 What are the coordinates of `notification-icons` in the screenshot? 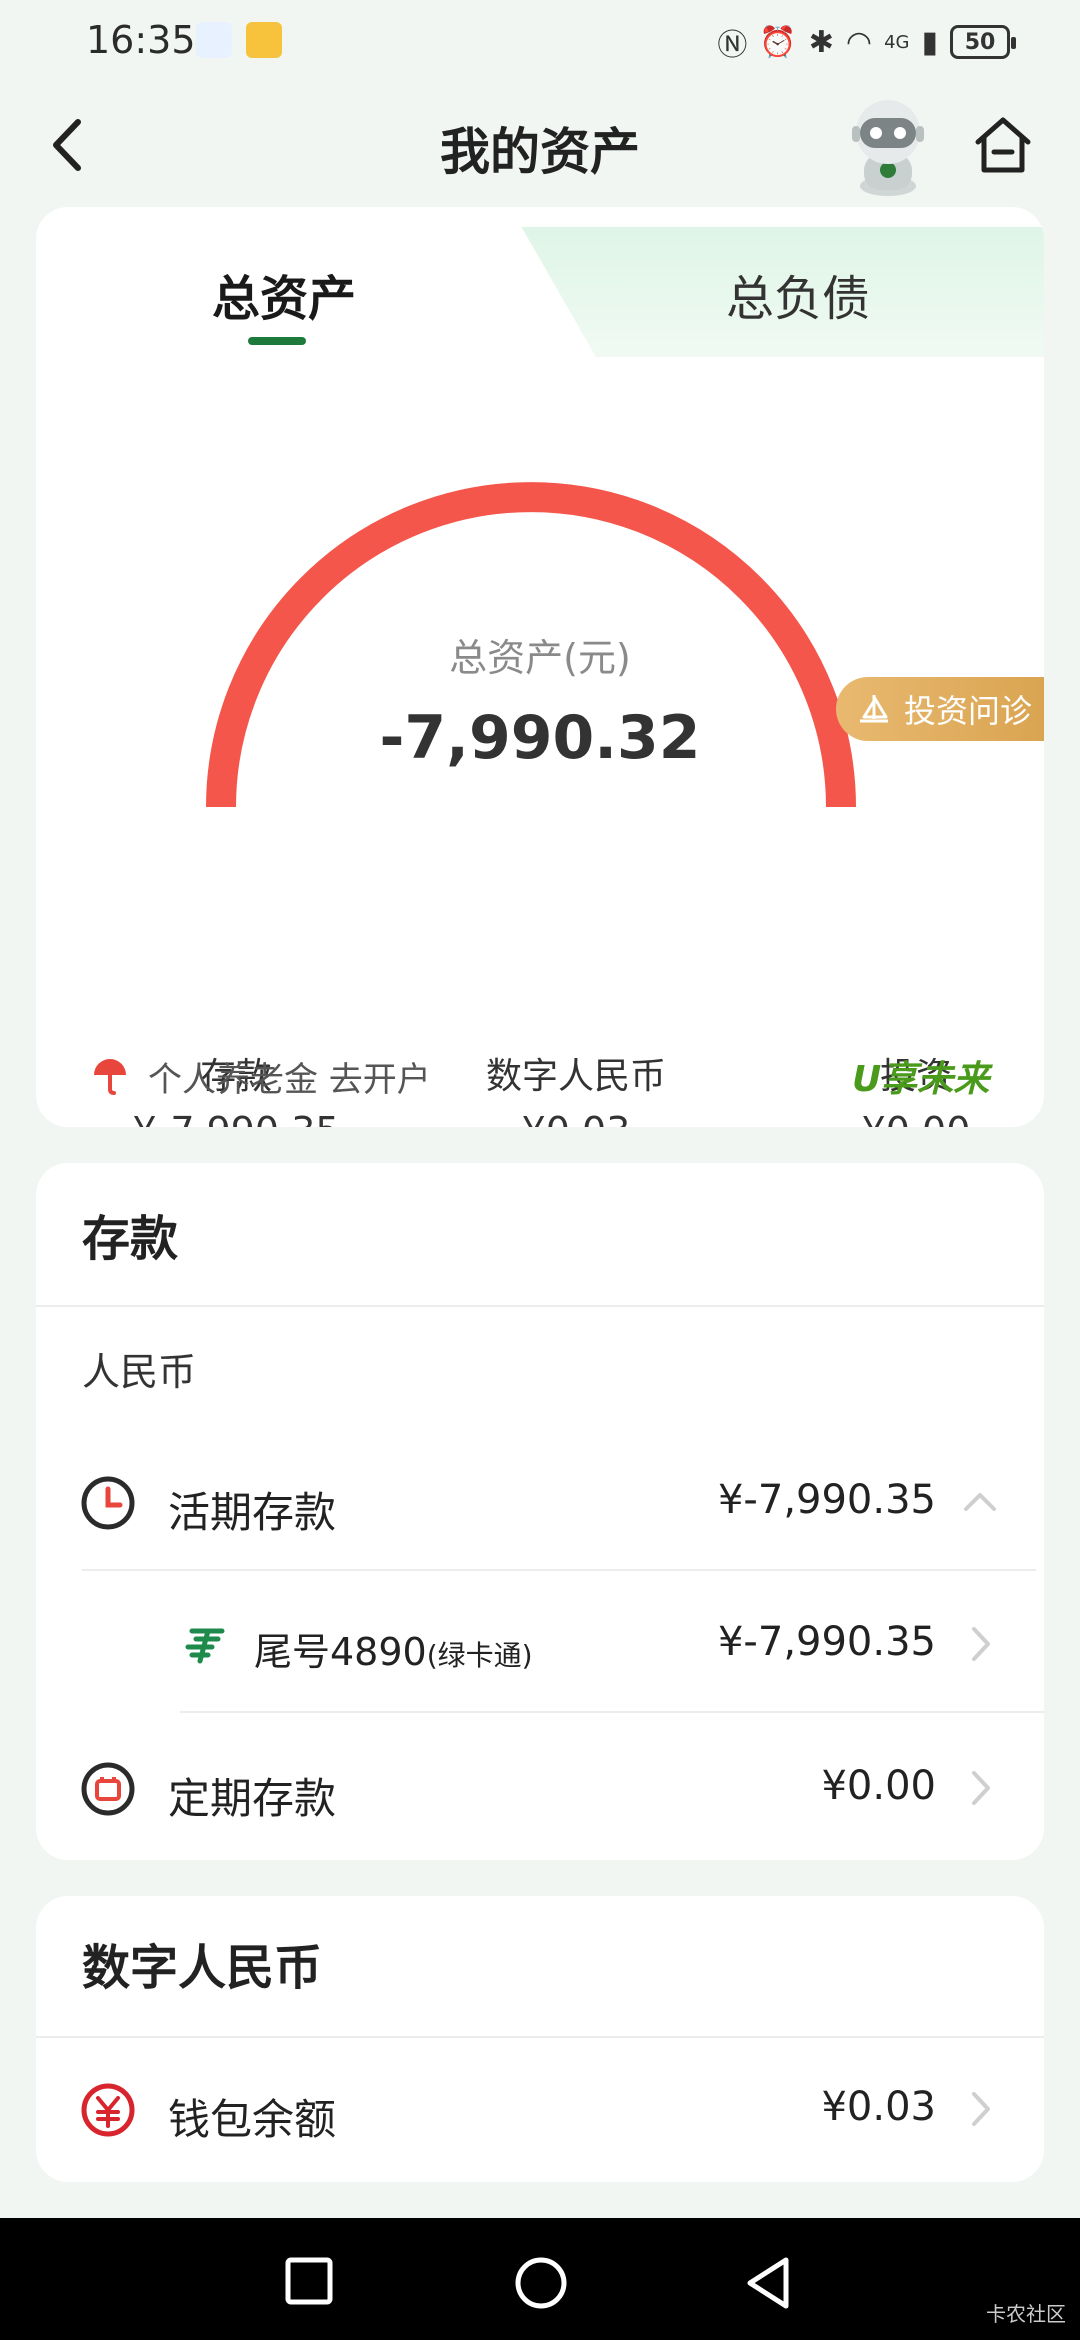 It's located at (239, 40).